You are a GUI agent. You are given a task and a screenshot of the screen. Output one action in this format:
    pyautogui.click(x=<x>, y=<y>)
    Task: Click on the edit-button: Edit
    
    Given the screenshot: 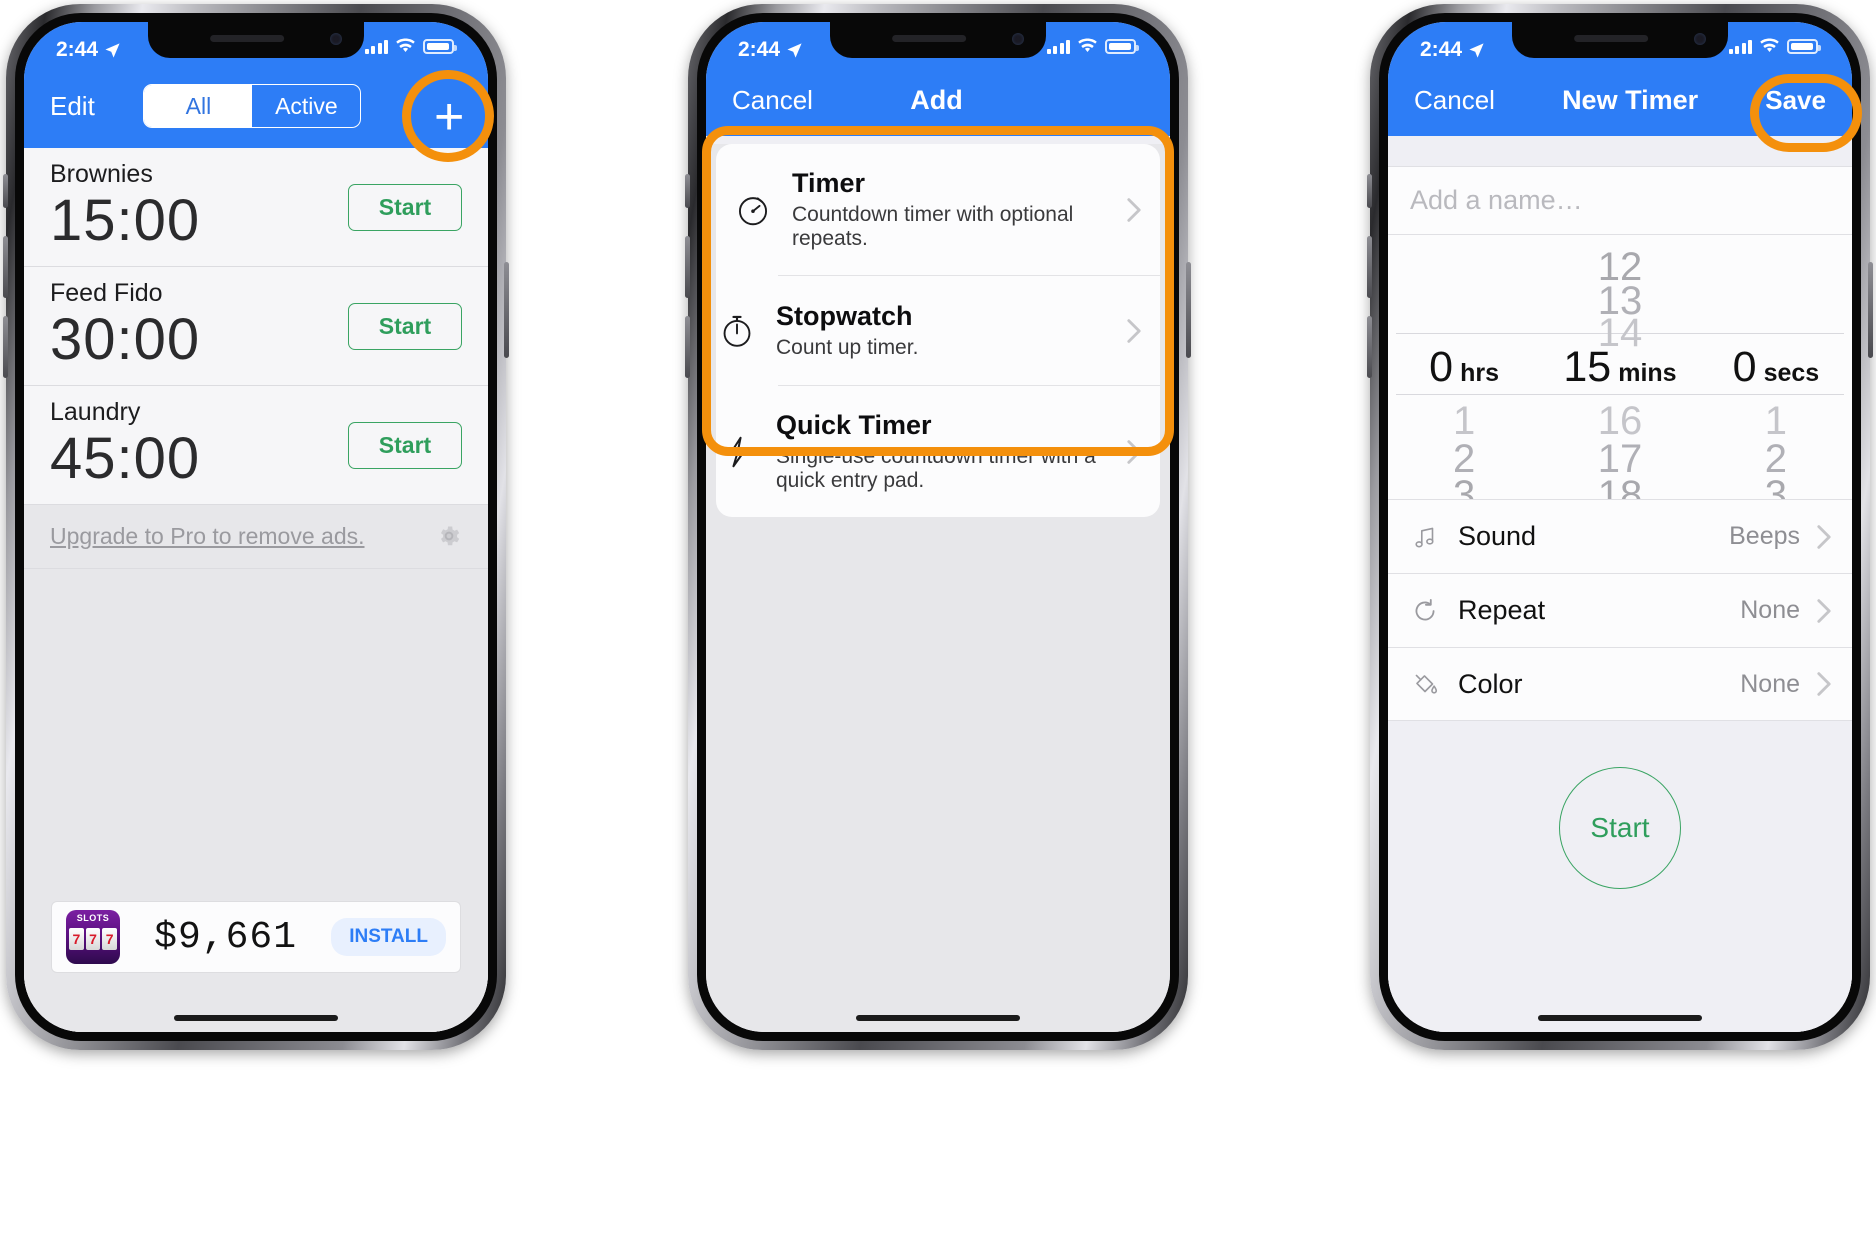 What is the action you would take?
    pyautogui.click(x=72, y=106)
    